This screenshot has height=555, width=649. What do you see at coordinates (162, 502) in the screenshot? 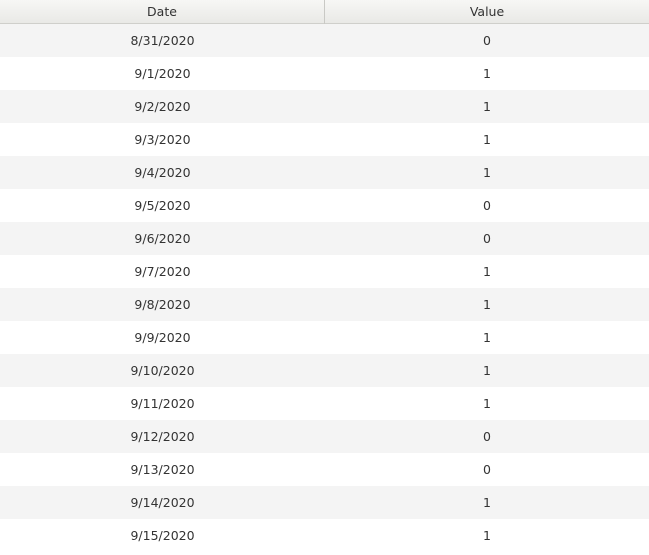
I see `cell-date: 9/14/2020` at bounding box center [162, 502].